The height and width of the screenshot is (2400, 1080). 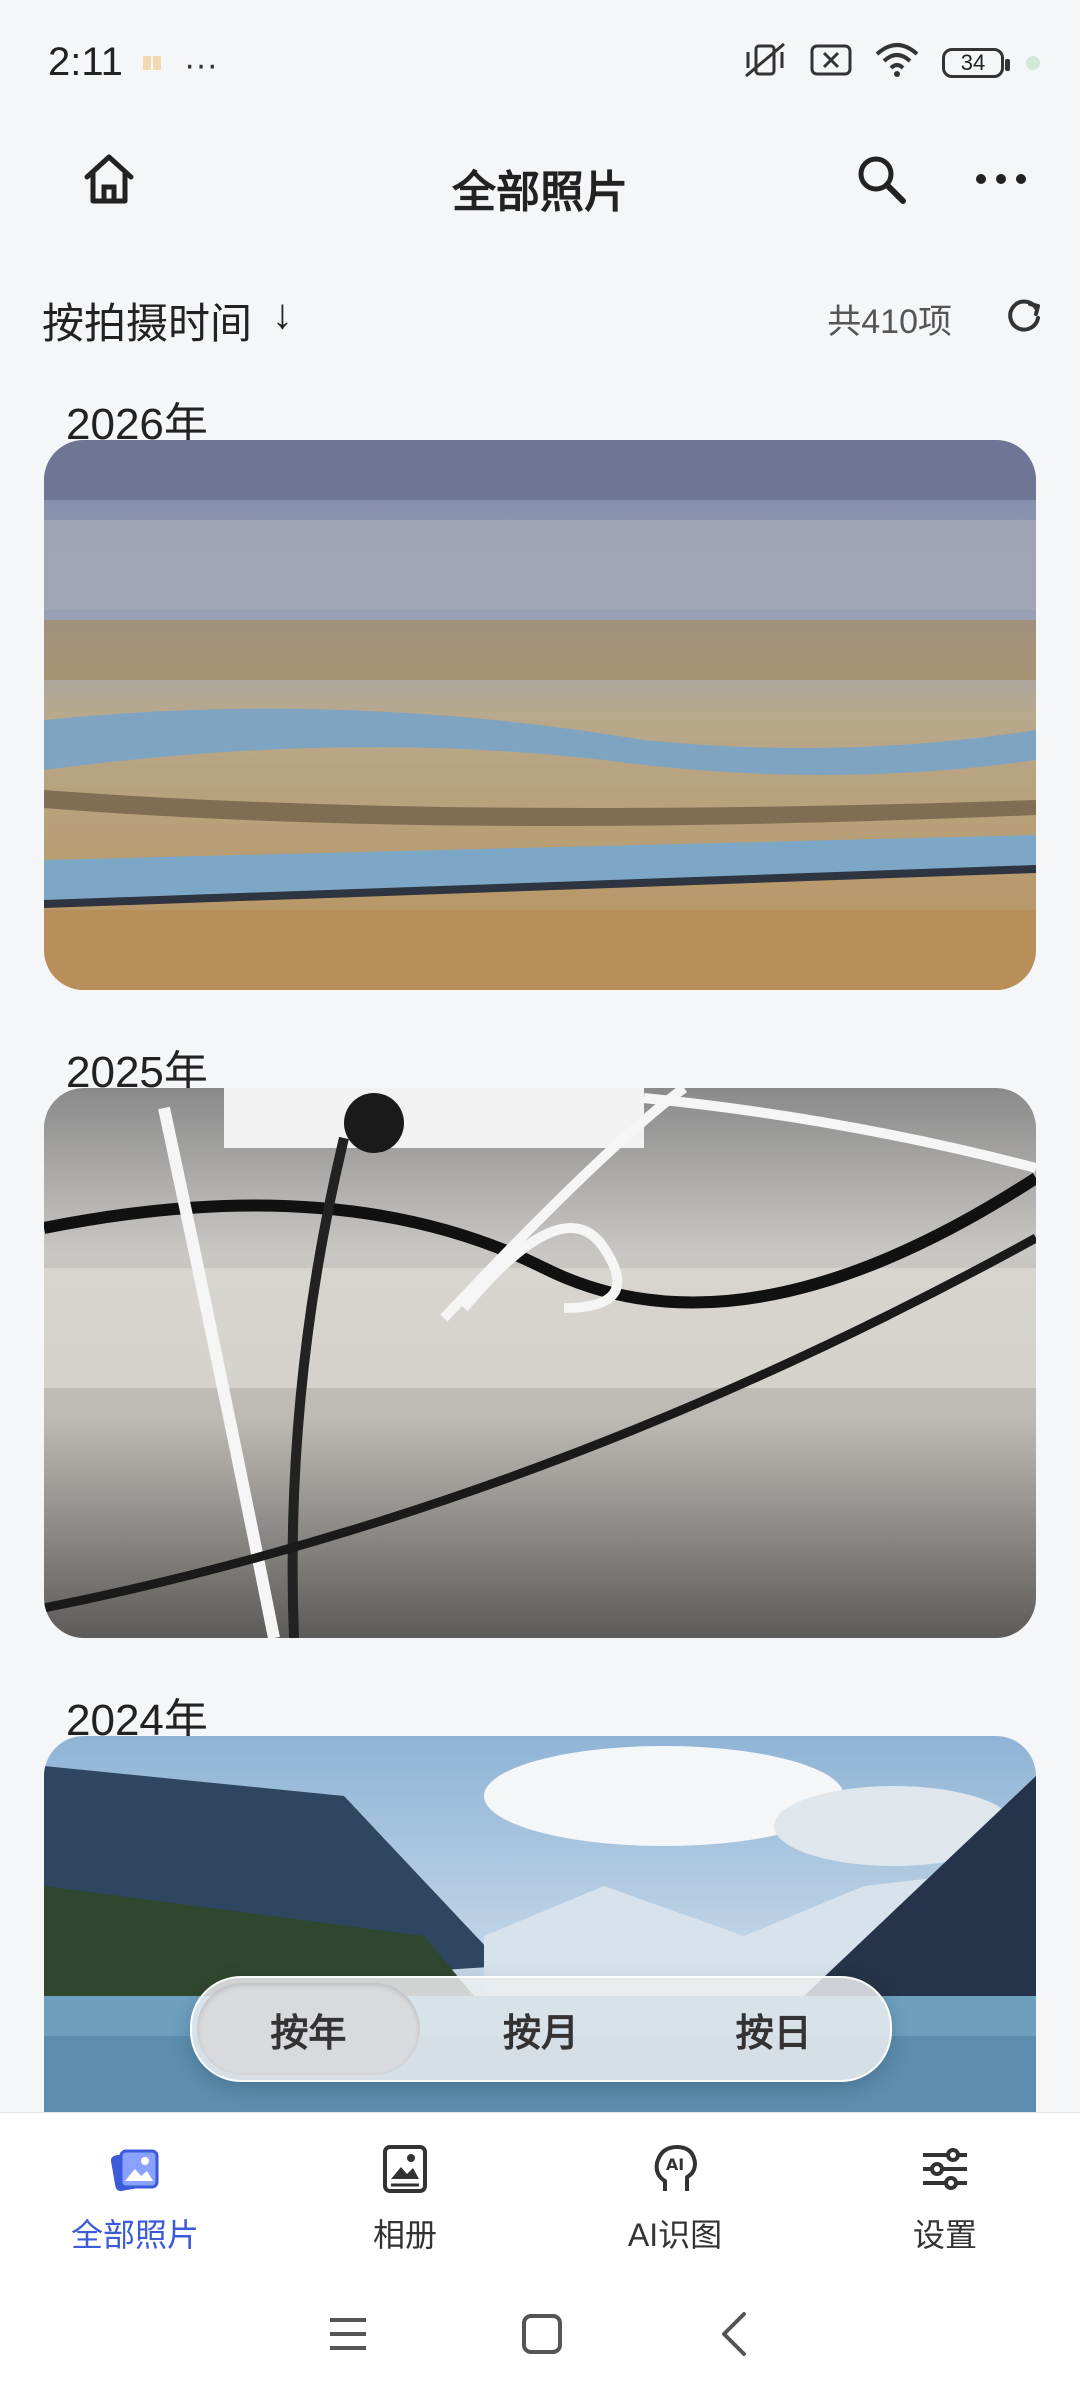 I want to click on nav-item-albums: 相册, so click(x=405, y=2193).